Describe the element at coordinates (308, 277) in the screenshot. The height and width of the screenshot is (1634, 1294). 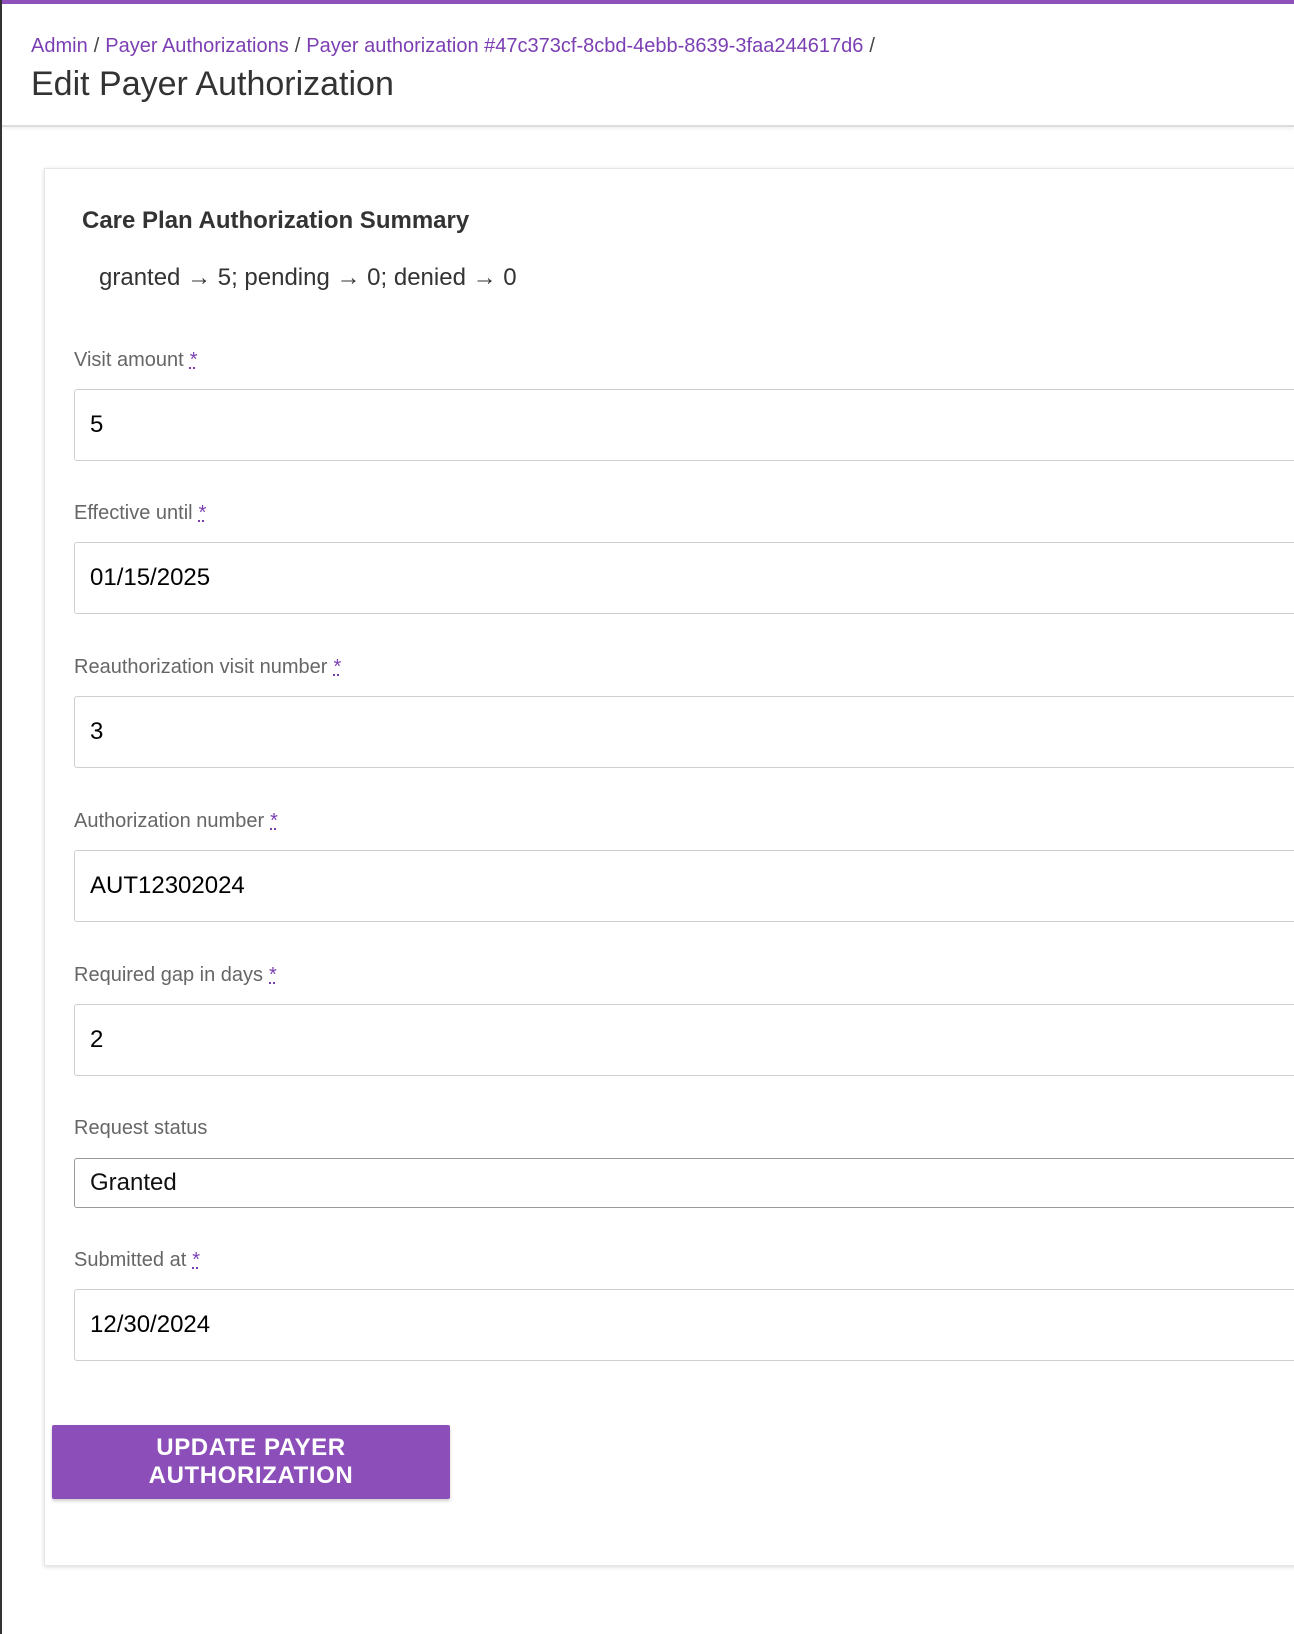
I see `summary-text: granted → 5; pending → 0; denied → 0` at that location.